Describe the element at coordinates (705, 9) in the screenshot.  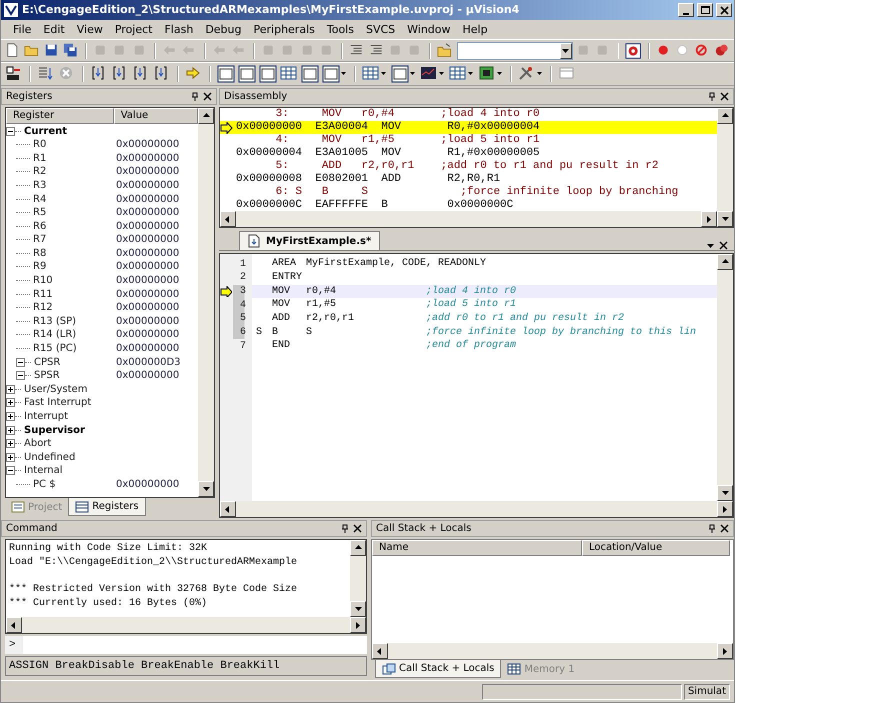
I see `maximize-button` at that location.